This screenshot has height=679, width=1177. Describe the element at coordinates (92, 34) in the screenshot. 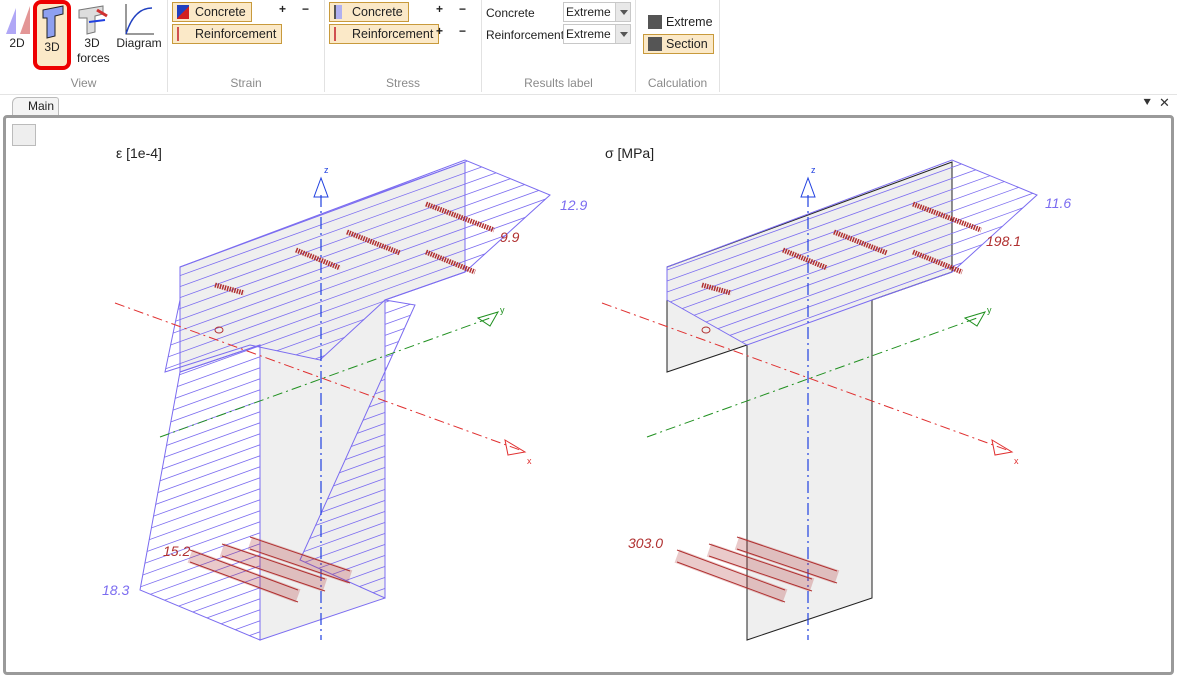

I see `view-3d-forces-button: 3D forces` at that location.